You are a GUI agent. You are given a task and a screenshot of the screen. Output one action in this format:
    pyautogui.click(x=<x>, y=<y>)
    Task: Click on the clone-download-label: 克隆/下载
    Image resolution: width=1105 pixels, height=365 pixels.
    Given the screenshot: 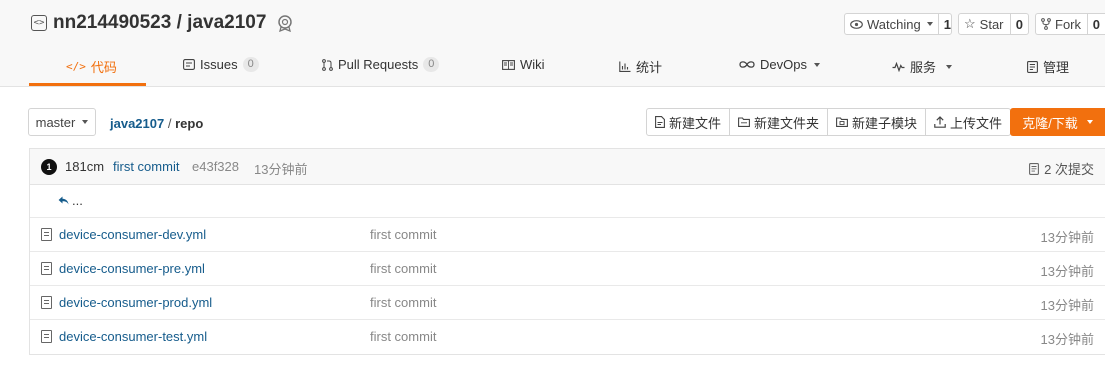 What is the action you would take?
    pyautogui.click(x=1050, y=123)
    